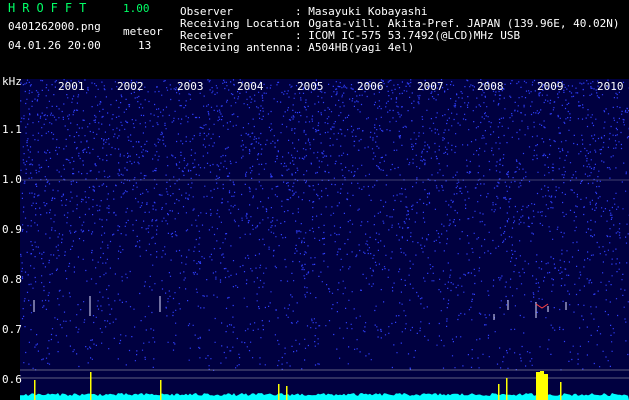 This screenshot has width=629, height=400. I want to click on y-tick-0-8: 0.8, so click(12, 279).